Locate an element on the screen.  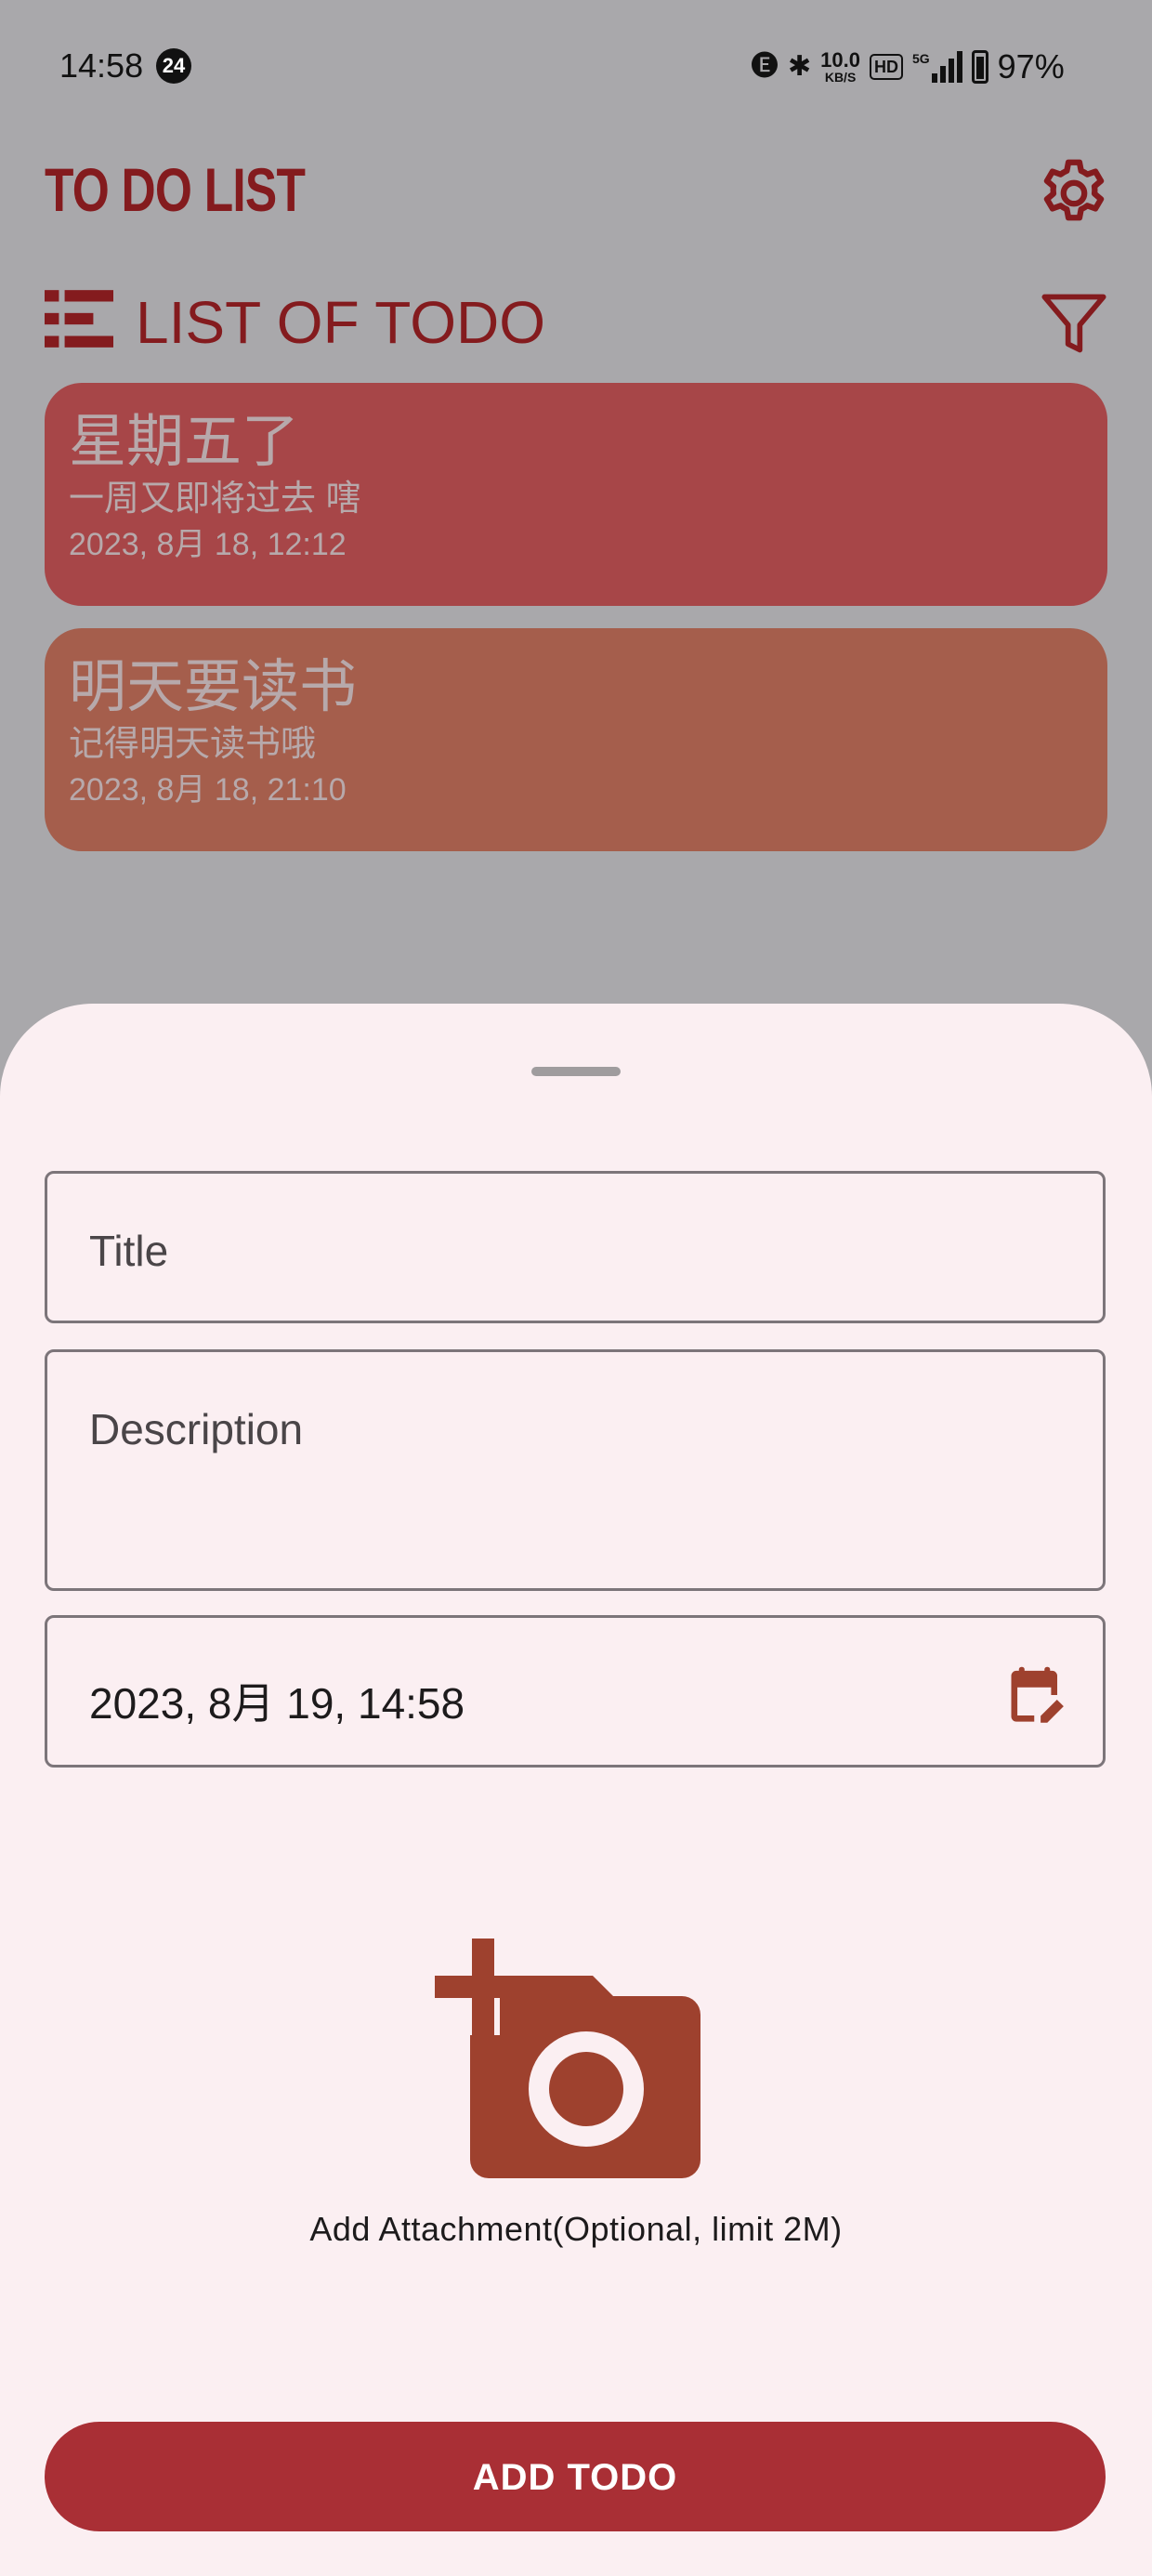
net-speed-unit: KB/S is located at coordinates (840, 77).